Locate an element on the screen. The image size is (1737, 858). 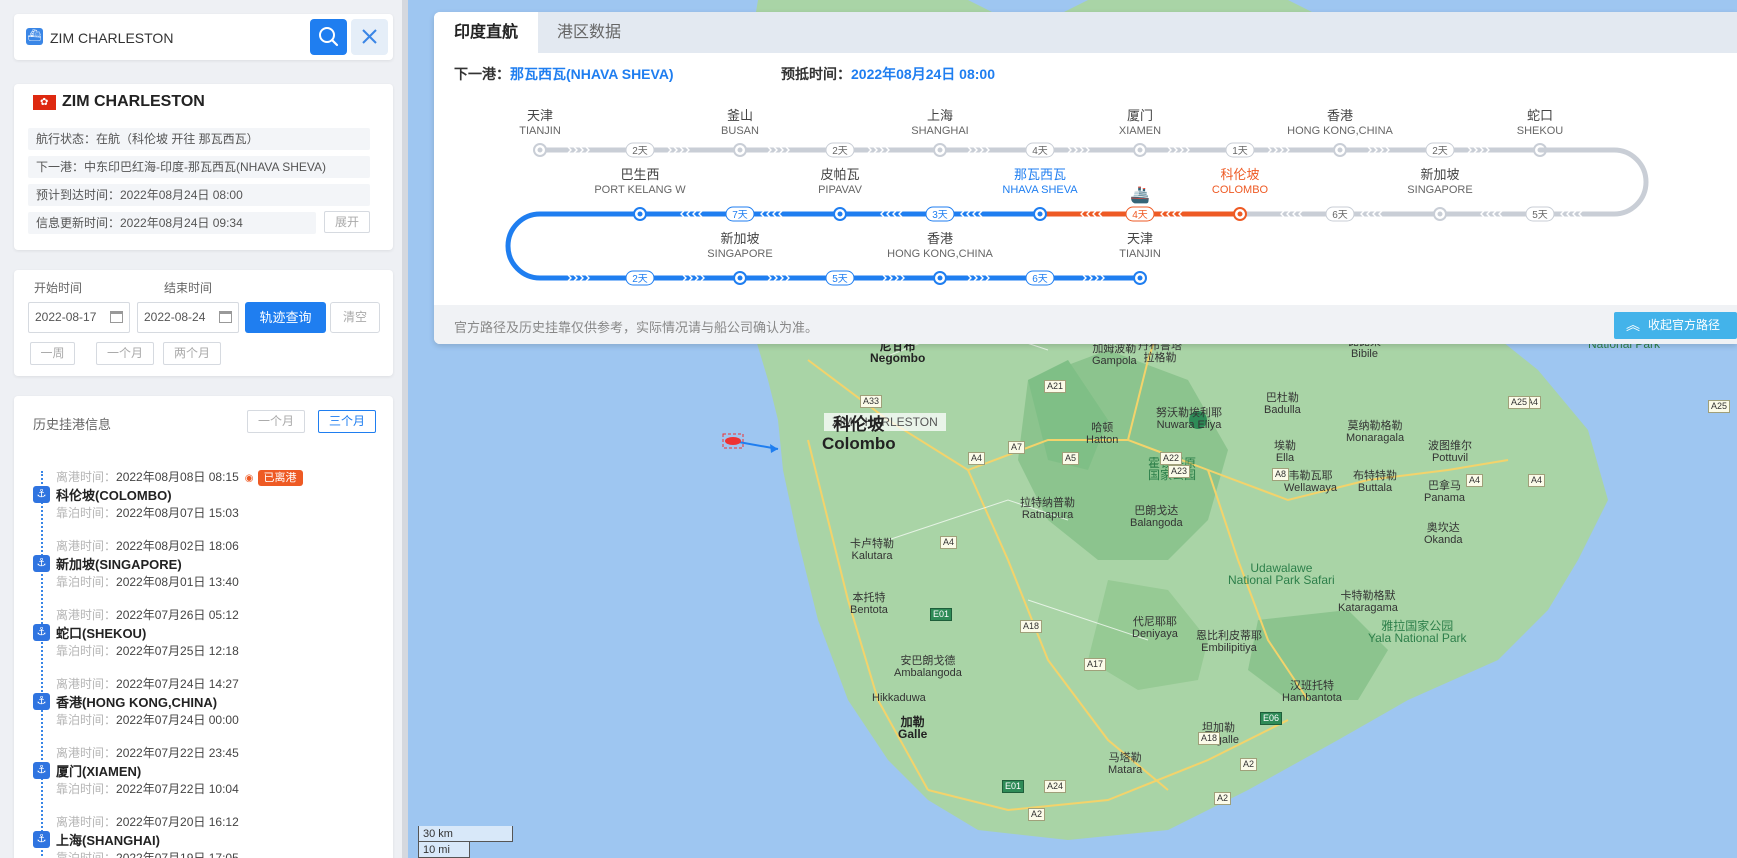
place-name-secondary: Badulla is located at coordinates (1282, 410).